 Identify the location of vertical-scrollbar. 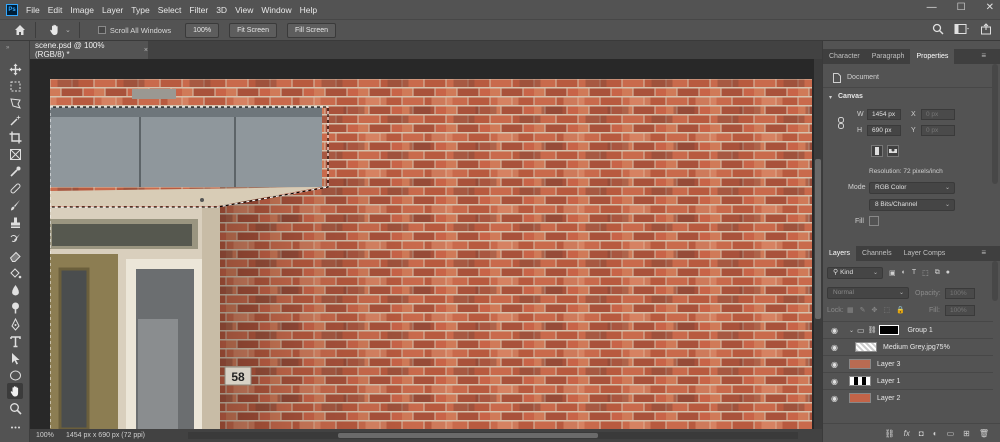
(818, 244).